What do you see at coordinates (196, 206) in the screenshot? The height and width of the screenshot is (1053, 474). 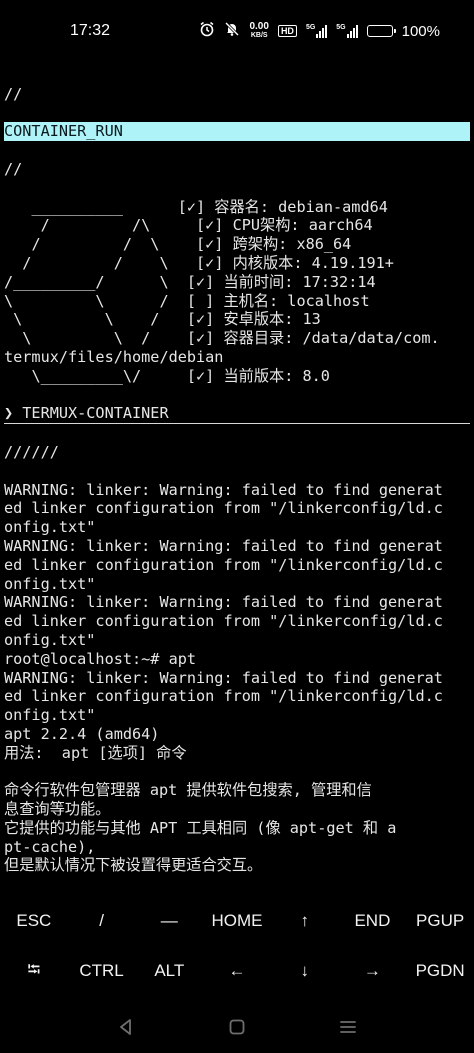 I see `terminal-line: __________ [✓] 容器名: debian-amd64` at bounding box center [196, 206].